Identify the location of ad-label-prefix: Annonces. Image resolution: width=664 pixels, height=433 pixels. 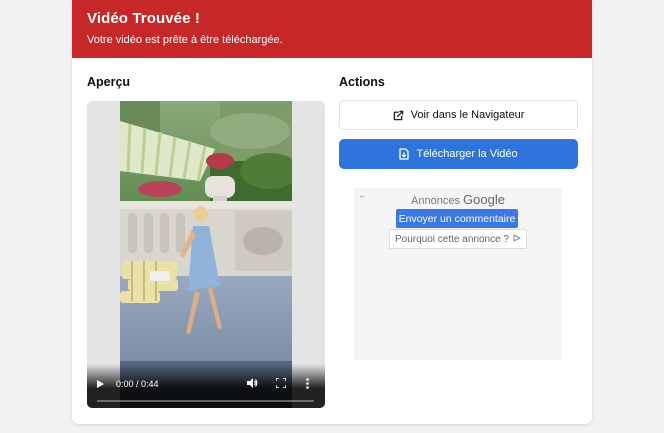
(435, 201).